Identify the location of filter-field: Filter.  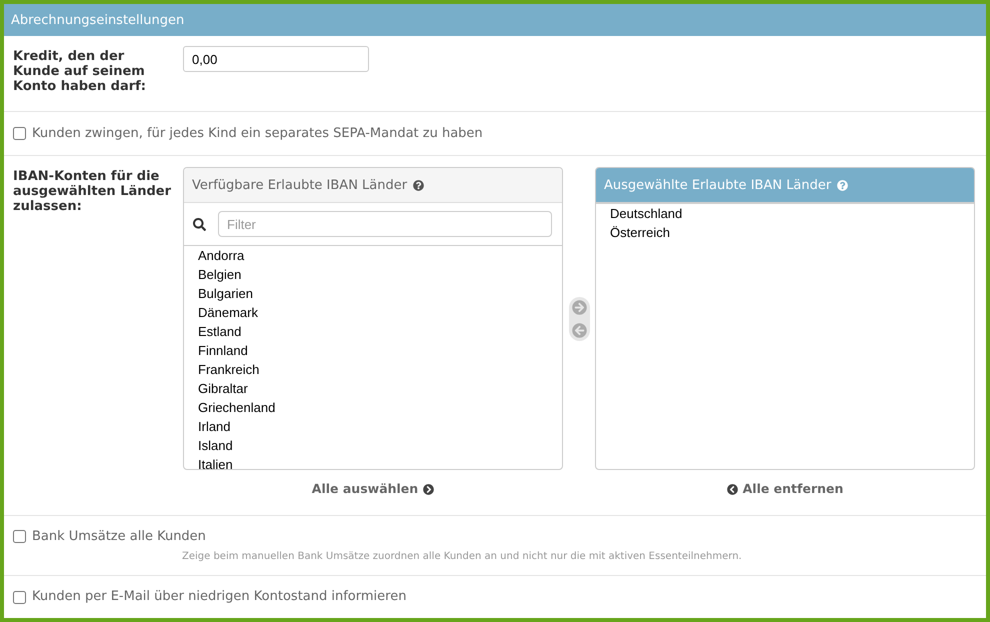
(385, 224).